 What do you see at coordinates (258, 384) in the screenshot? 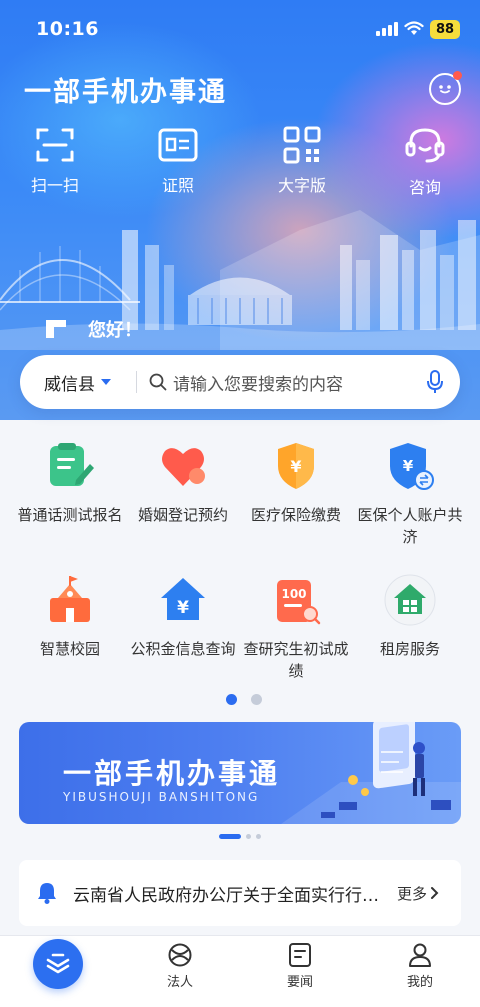
I see `search-placeholder: 请输入您要搜索的内容` at bounding box center [258, 384].